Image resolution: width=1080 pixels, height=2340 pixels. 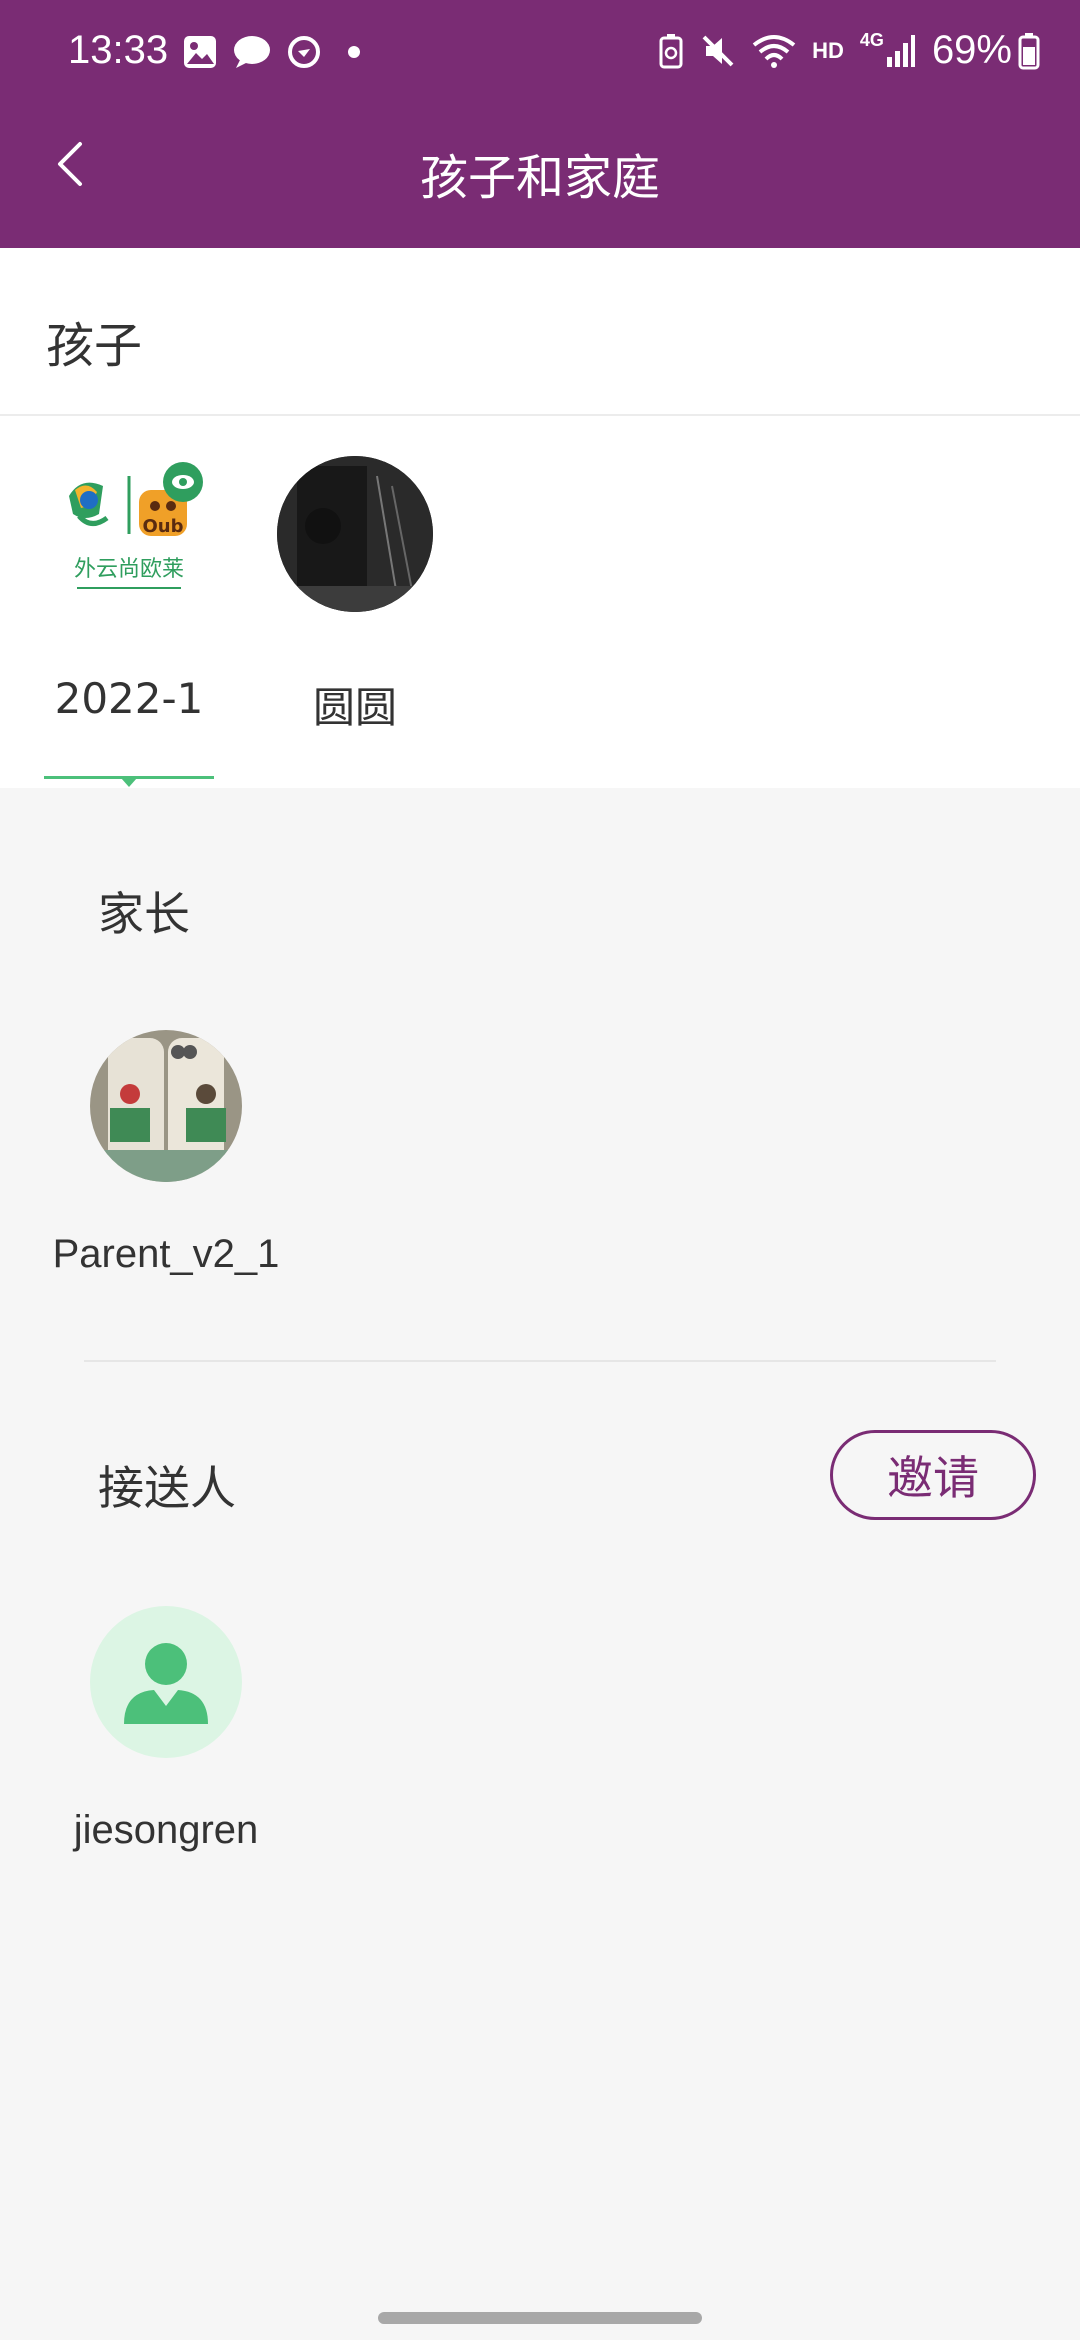 I want to click on battery-icon, so click(x=1029, y=50).